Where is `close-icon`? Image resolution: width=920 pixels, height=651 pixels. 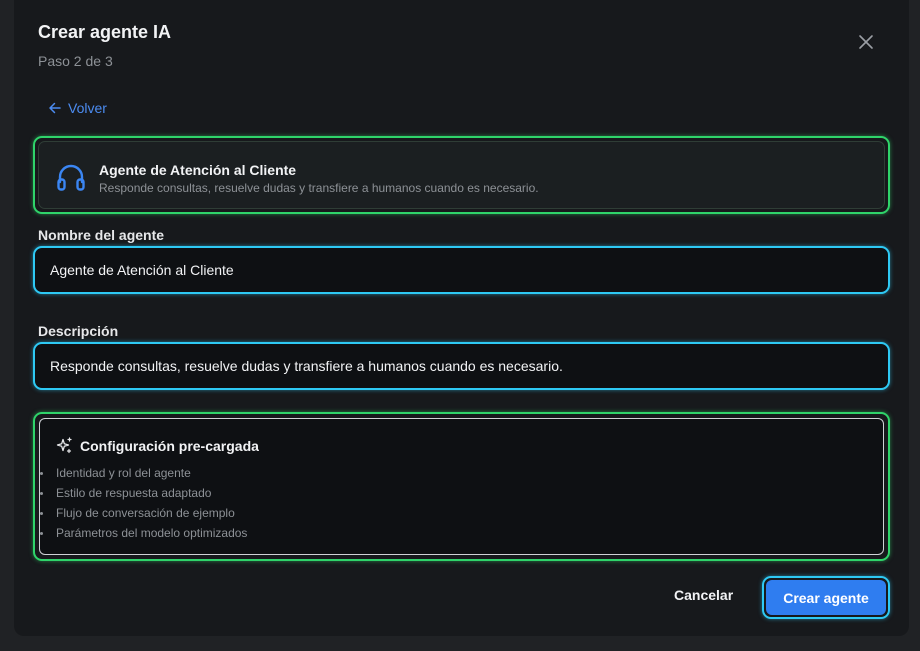
close-icon is located at coordinates (866, 42).